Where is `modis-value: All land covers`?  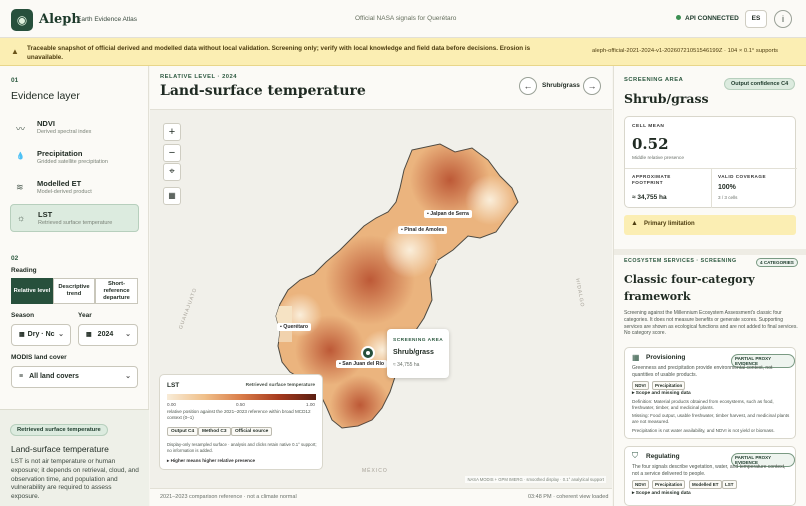 modis-value: All land covers is located at coordinates (54, 376).